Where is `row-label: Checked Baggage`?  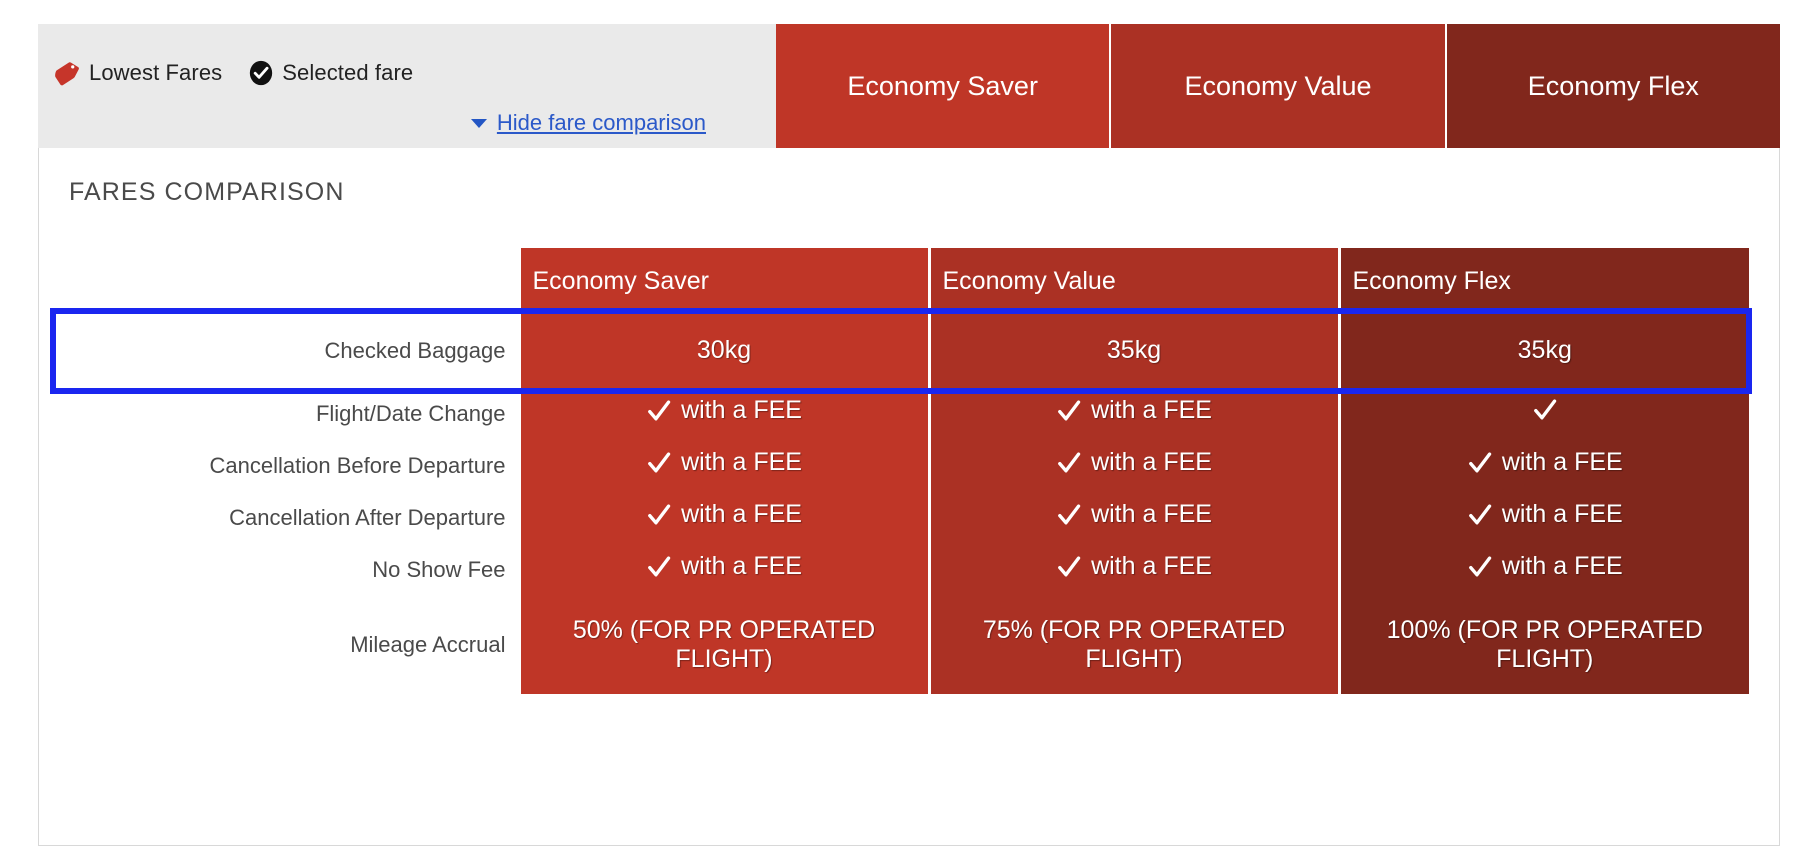 row-label: Checked Baggage is located at coordinates (294, 351).